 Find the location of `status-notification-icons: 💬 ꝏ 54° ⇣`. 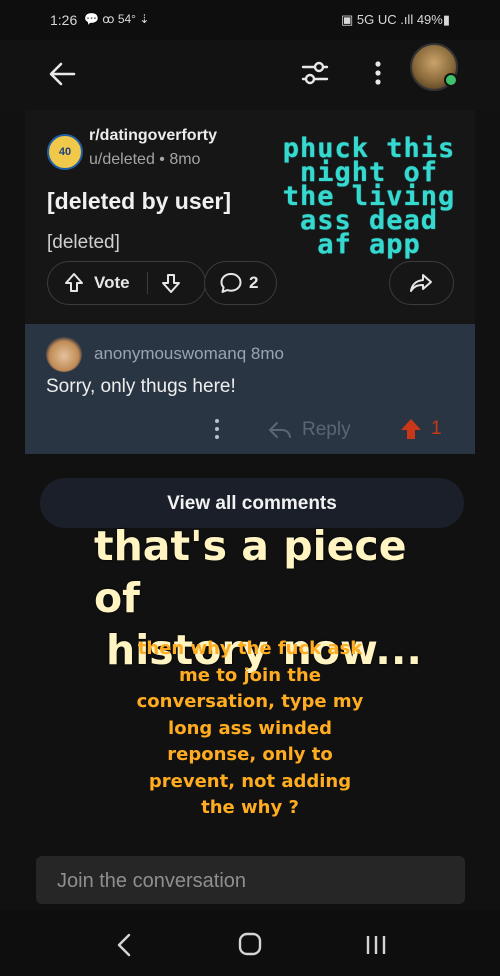

status-notification-icons: 💬 ꝏ 54° ⇣ is located at coordinates (117, 19).